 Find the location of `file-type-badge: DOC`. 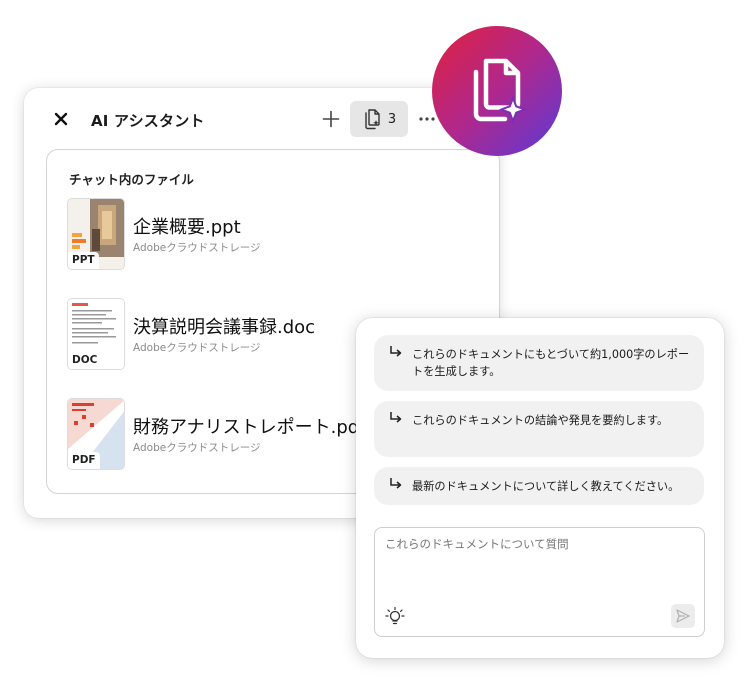

file-type-badge: DOC is located at coordinates (85, 360).